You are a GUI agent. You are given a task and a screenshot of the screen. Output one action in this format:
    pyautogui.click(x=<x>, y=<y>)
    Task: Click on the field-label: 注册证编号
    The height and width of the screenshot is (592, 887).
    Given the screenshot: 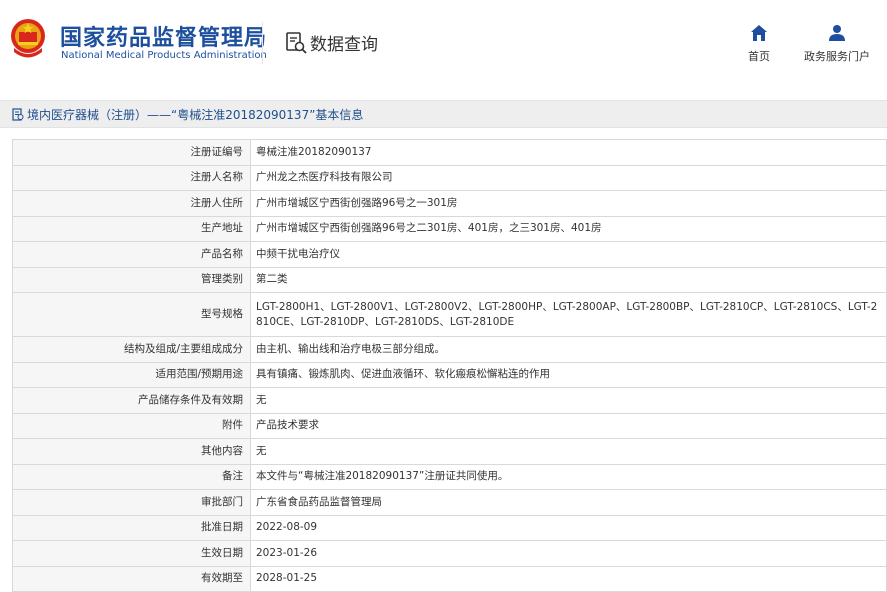 What is the action you would take?
    pyautogui.click(x=131, y=152)
    